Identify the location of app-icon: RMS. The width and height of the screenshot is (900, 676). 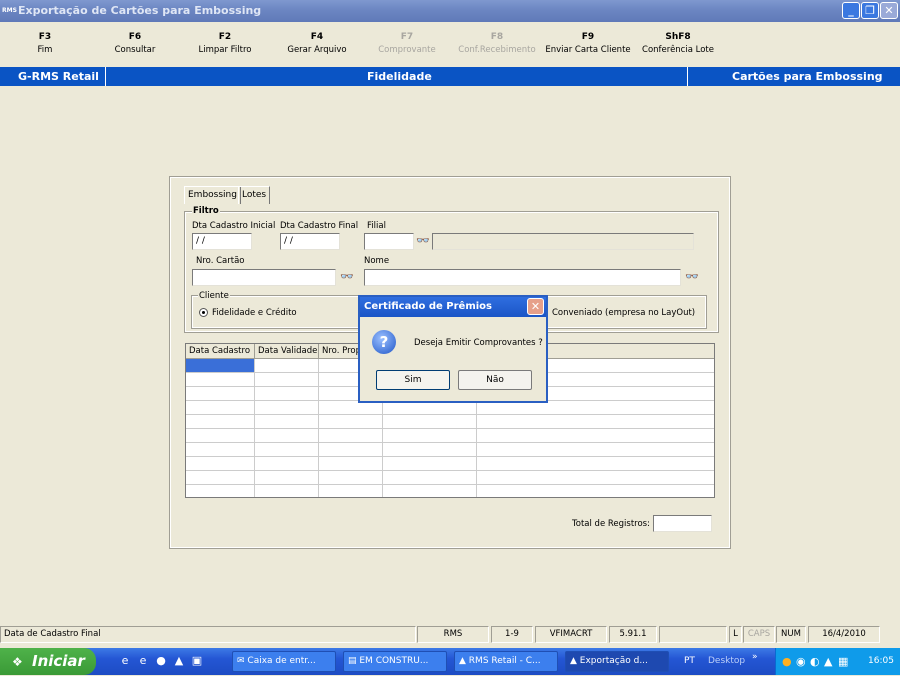
(9, 10).